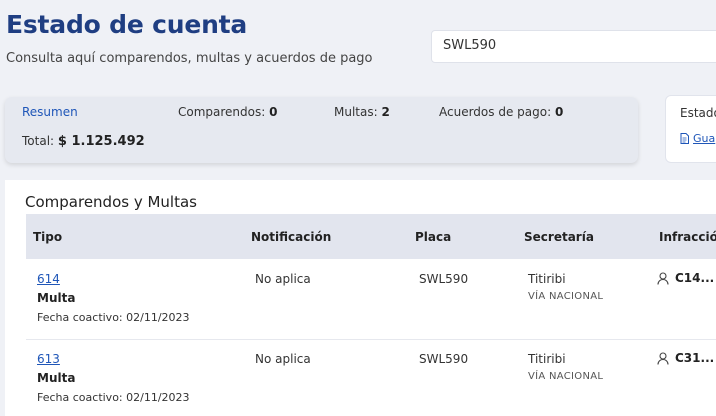 This screenshot has height=416, width=716. What do you see at coordinates (684, 138) in the screenshot?
I see `document-icon` at bounding box center [684, 138].